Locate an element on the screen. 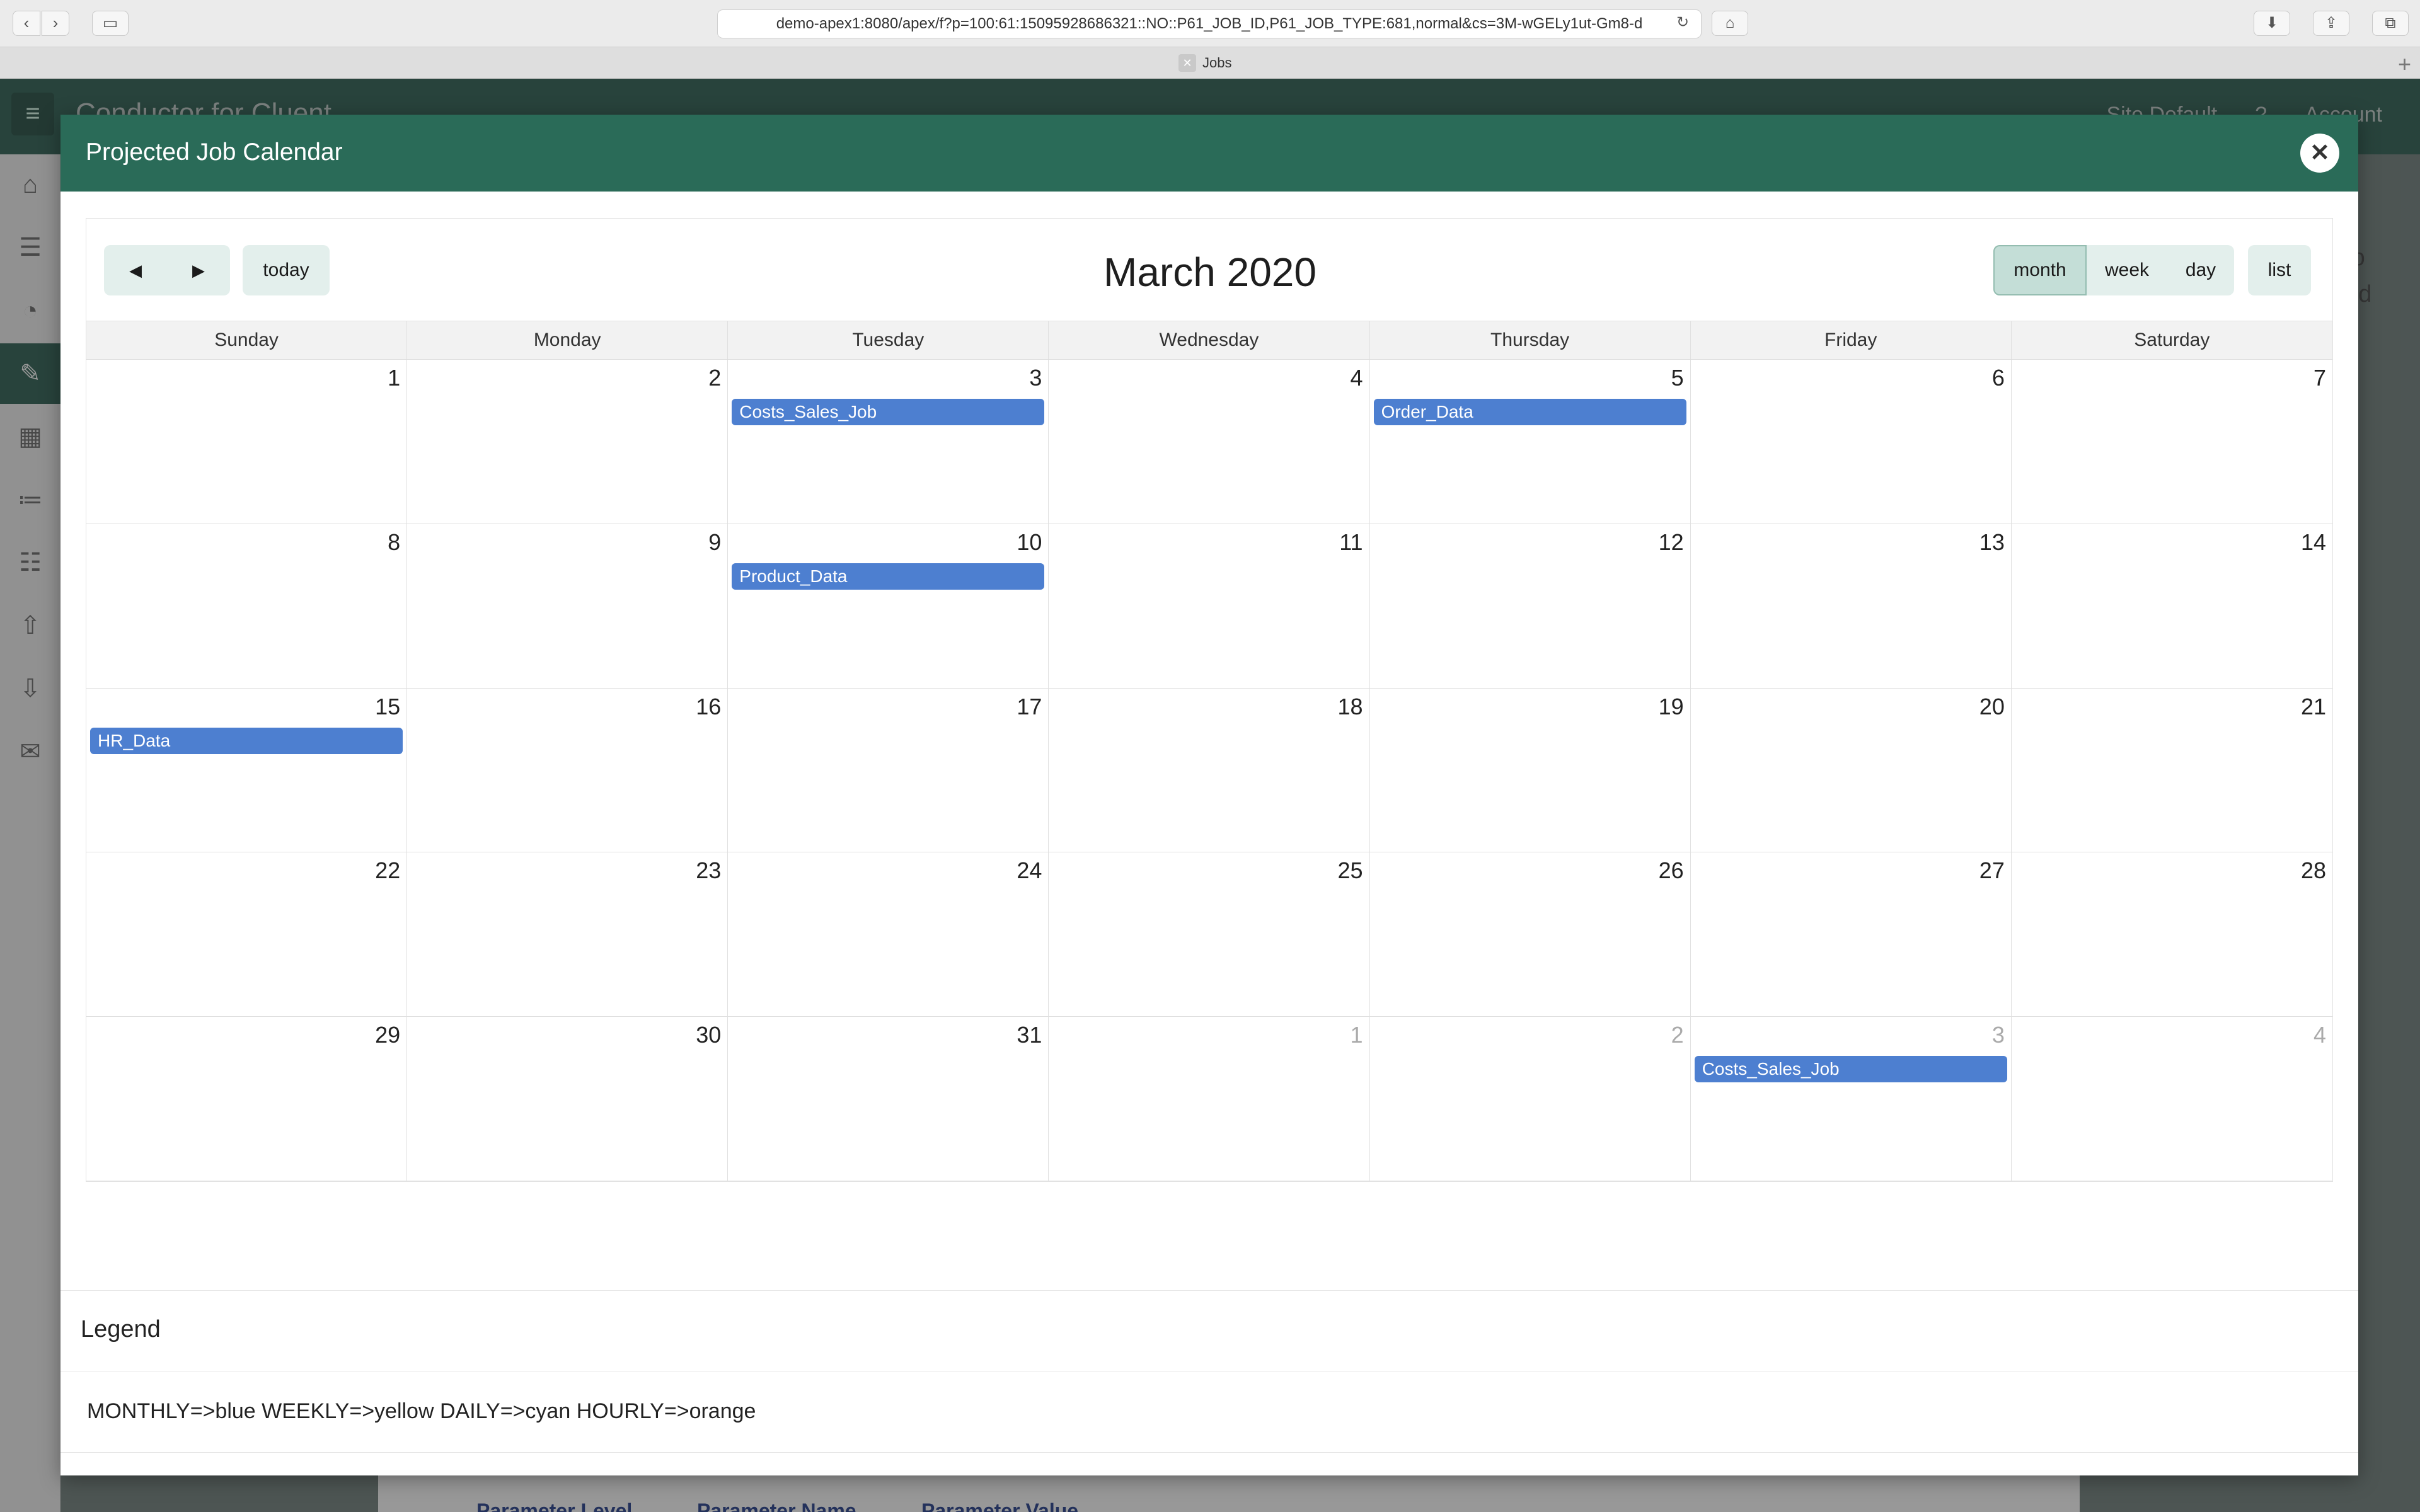  day-number: 28 is located at coordinates (2314, 870).